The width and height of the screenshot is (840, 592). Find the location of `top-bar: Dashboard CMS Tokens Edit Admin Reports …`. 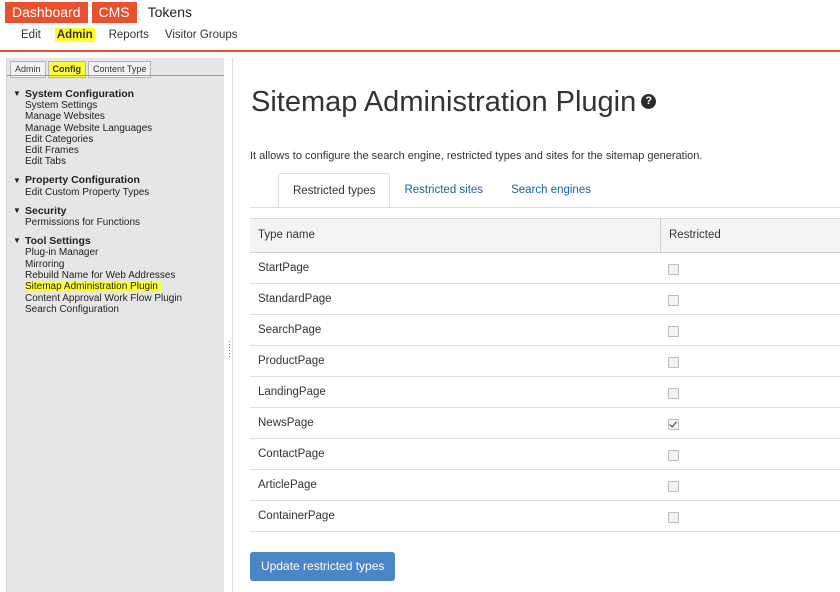

top-bar: Dashboard CMS Tokens Edit Admin Reports … is located at coordinates (420, 26).